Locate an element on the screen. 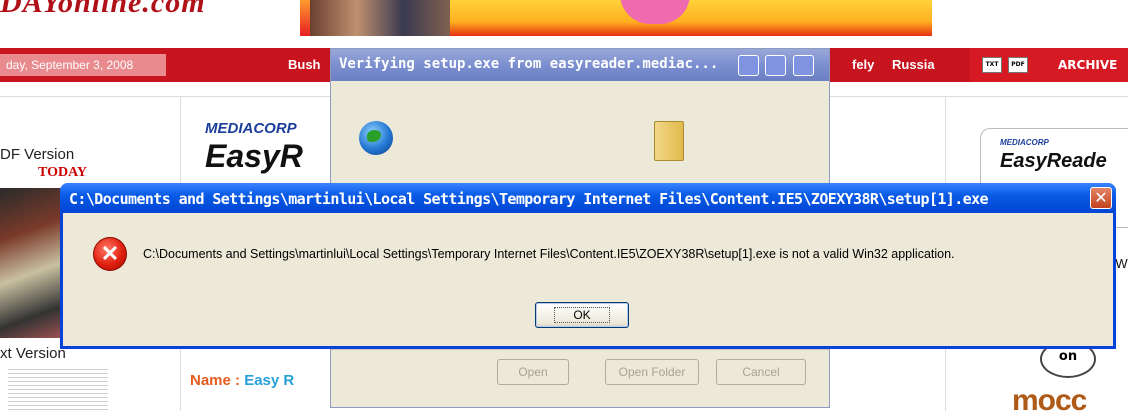 This screenshot has height=411, width=1128. text-version-heading: xt Version is located at coordinates (33, 353).